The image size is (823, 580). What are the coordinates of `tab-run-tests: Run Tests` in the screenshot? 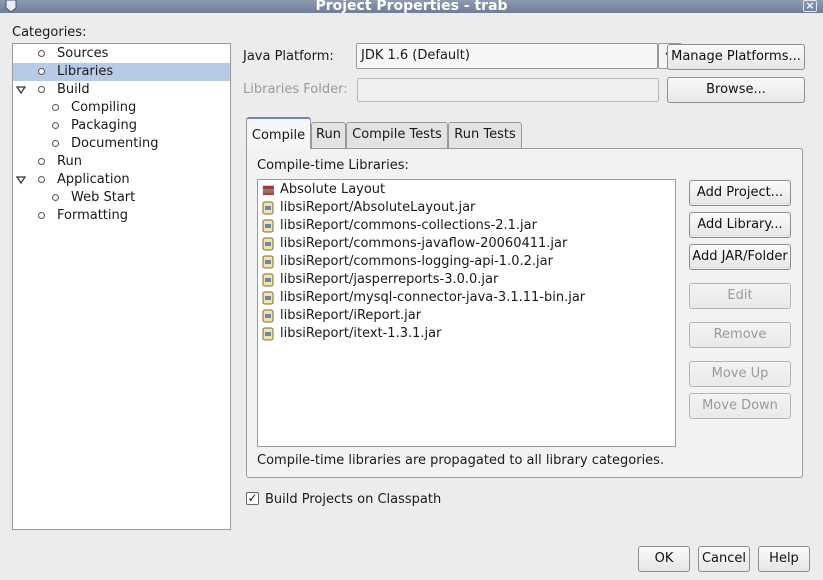 It's located at (485, 135).